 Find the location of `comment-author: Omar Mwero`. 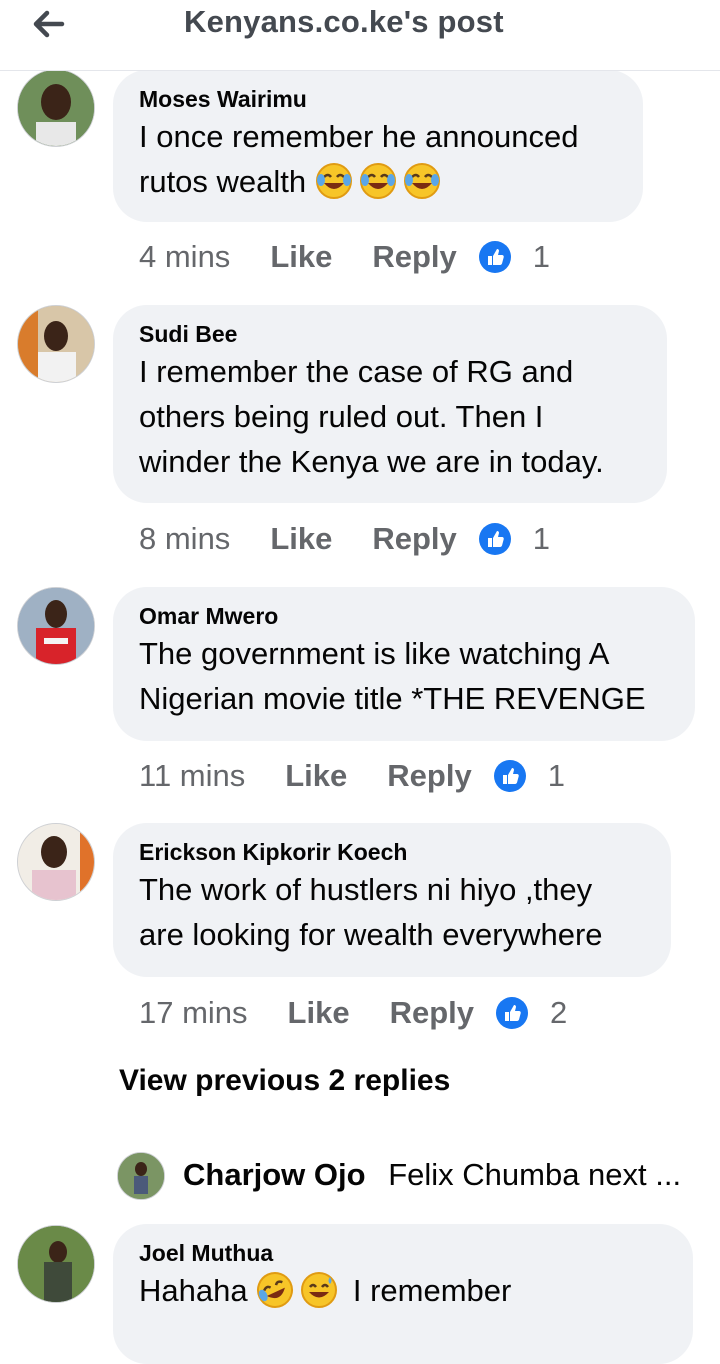

comment-author: Omar Mwero is located at coordinates (404, 616).